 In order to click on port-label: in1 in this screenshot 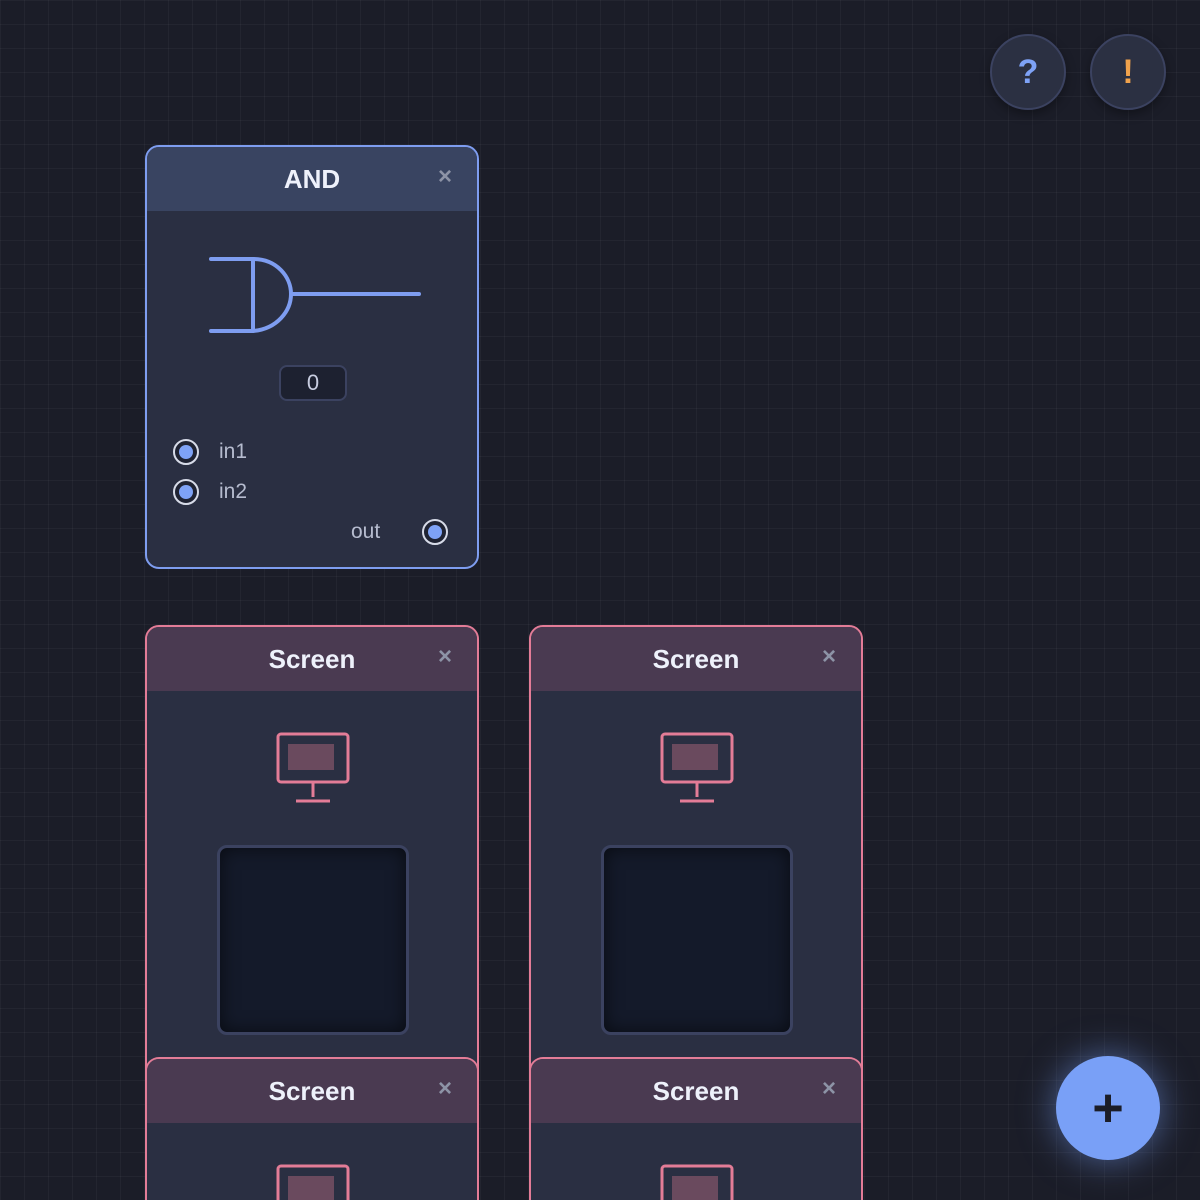, I will do `click(233, 451)`.